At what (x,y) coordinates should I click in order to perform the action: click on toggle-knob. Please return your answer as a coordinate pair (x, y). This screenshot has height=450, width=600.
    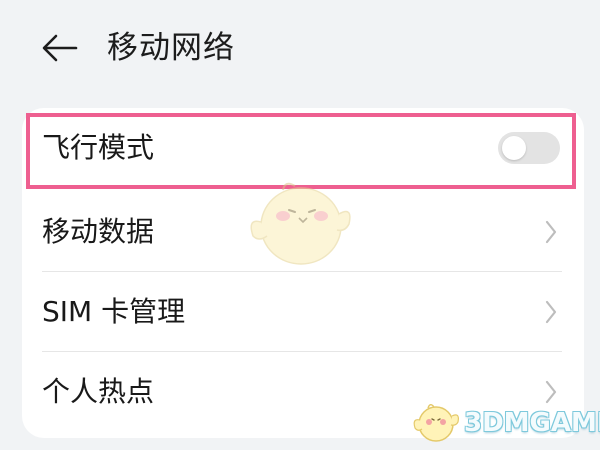
    Looking at the image, I should click on (514, 148).